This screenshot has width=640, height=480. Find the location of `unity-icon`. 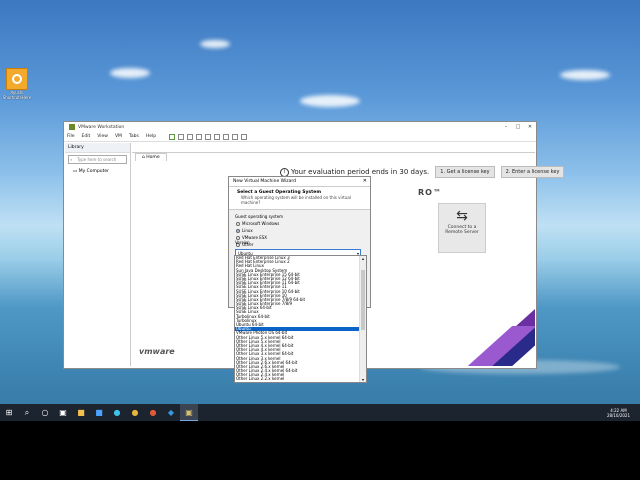

unity-icon is located at coordinates (235, 136).